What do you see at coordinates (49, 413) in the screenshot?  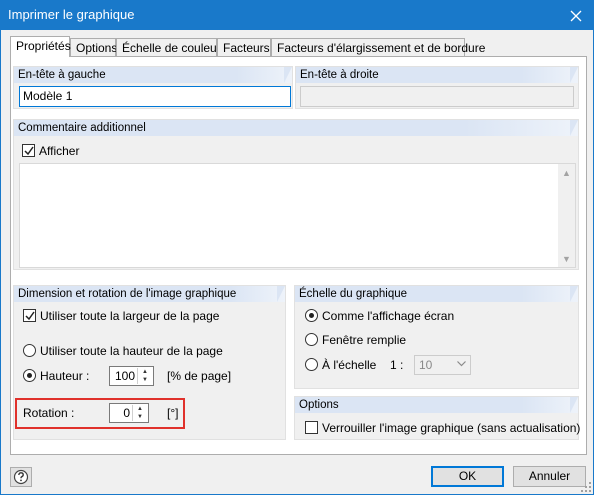 I see `rotation-label: Rotation :` at bounding box center [49, 413].